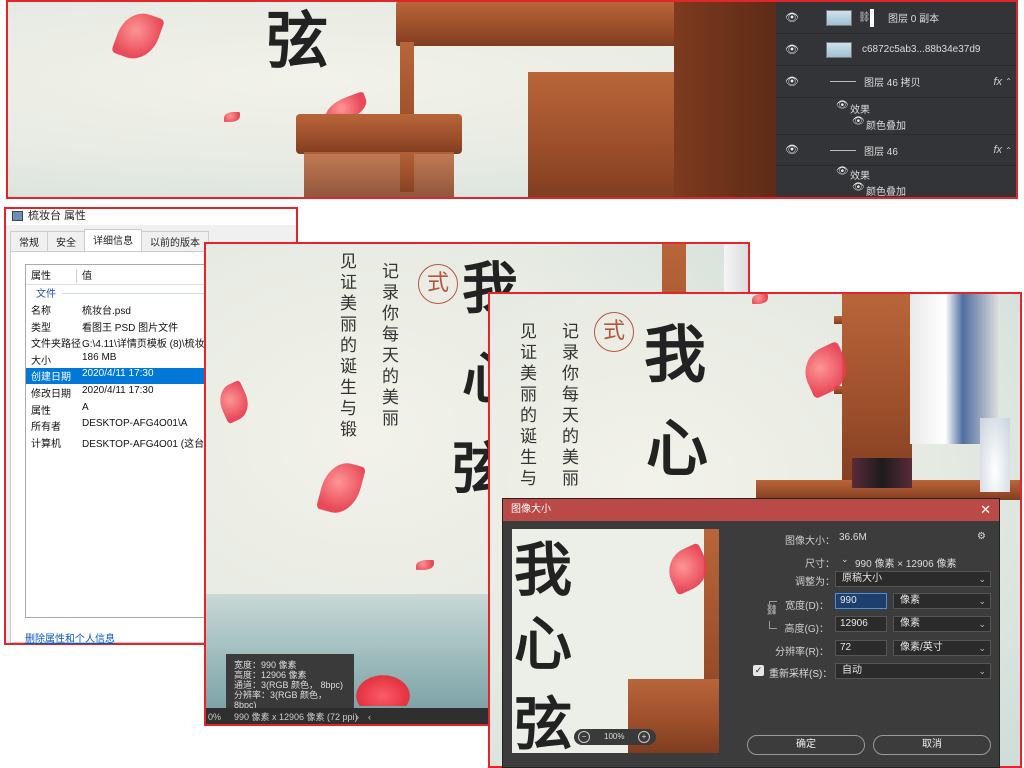 The height and width of the screenshot is (768, 1024). What do you see at coordinates (806, 745) in the screenshot?
I see `ok-button: 确定` at bounding box center [806, 745].